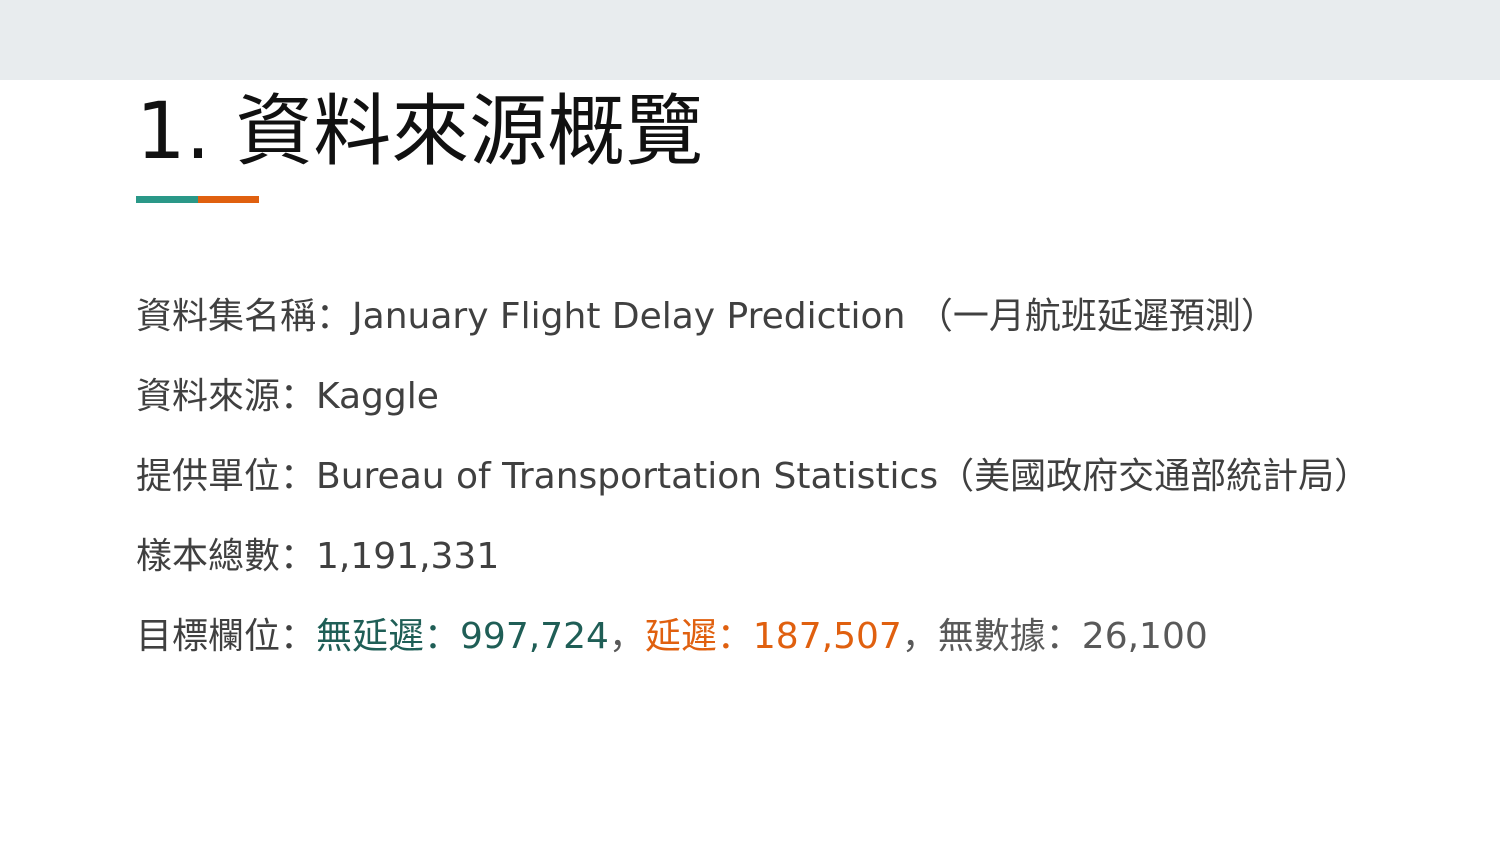 This screenshot has width=1500, height=844. Describe the element at coordinates (226, 636) in the screenshot. I see `target-field-label: 目標欄位：` at that location.